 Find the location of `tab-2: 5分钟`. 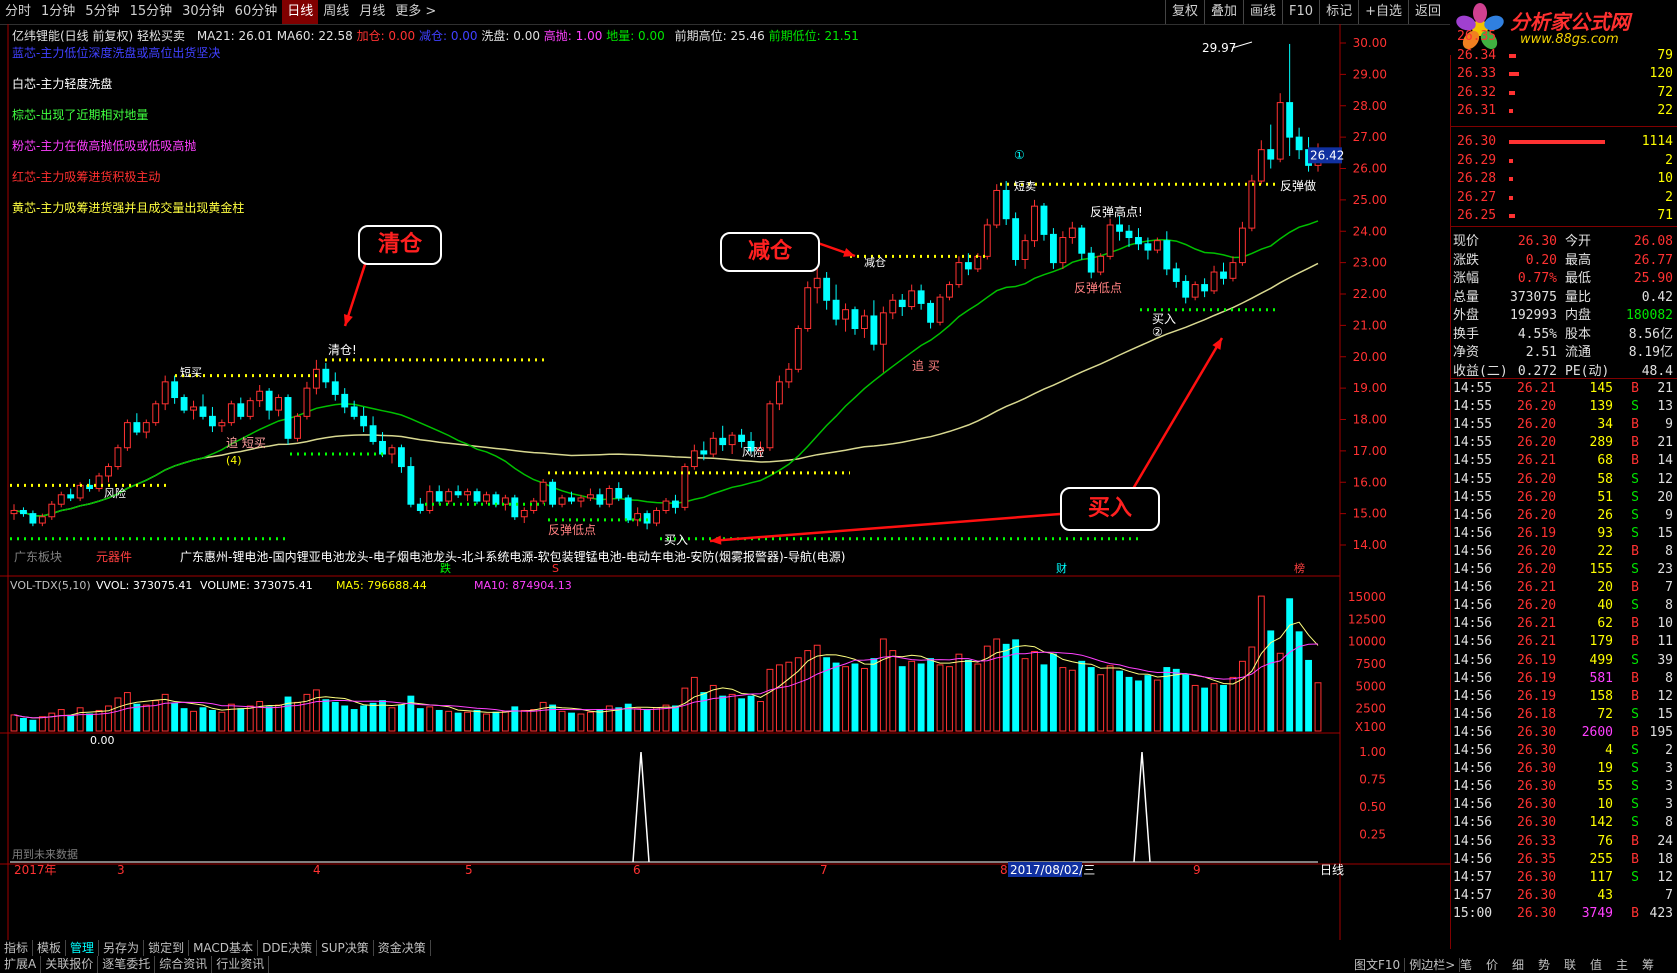

tab-2: 5分钟 is located at coordinates (102, 12).